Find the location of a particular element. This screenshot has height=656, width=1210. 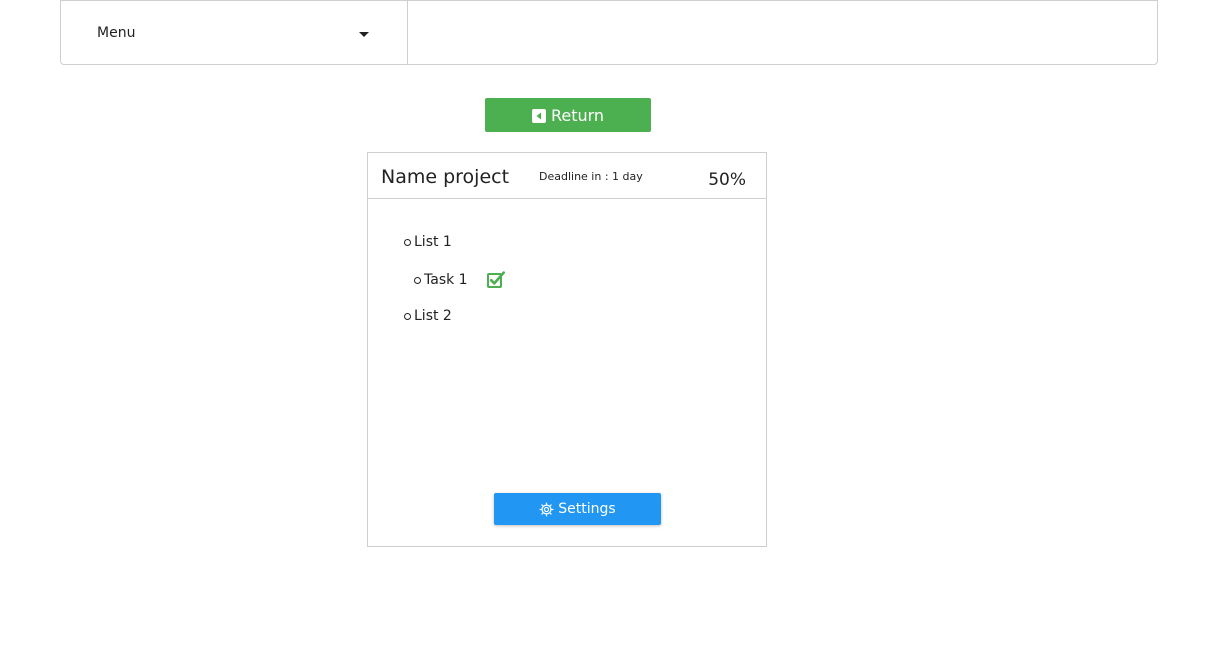

project-card-header: Name project Deadline in : 1 day 50% is located at coordinates (567, 176).